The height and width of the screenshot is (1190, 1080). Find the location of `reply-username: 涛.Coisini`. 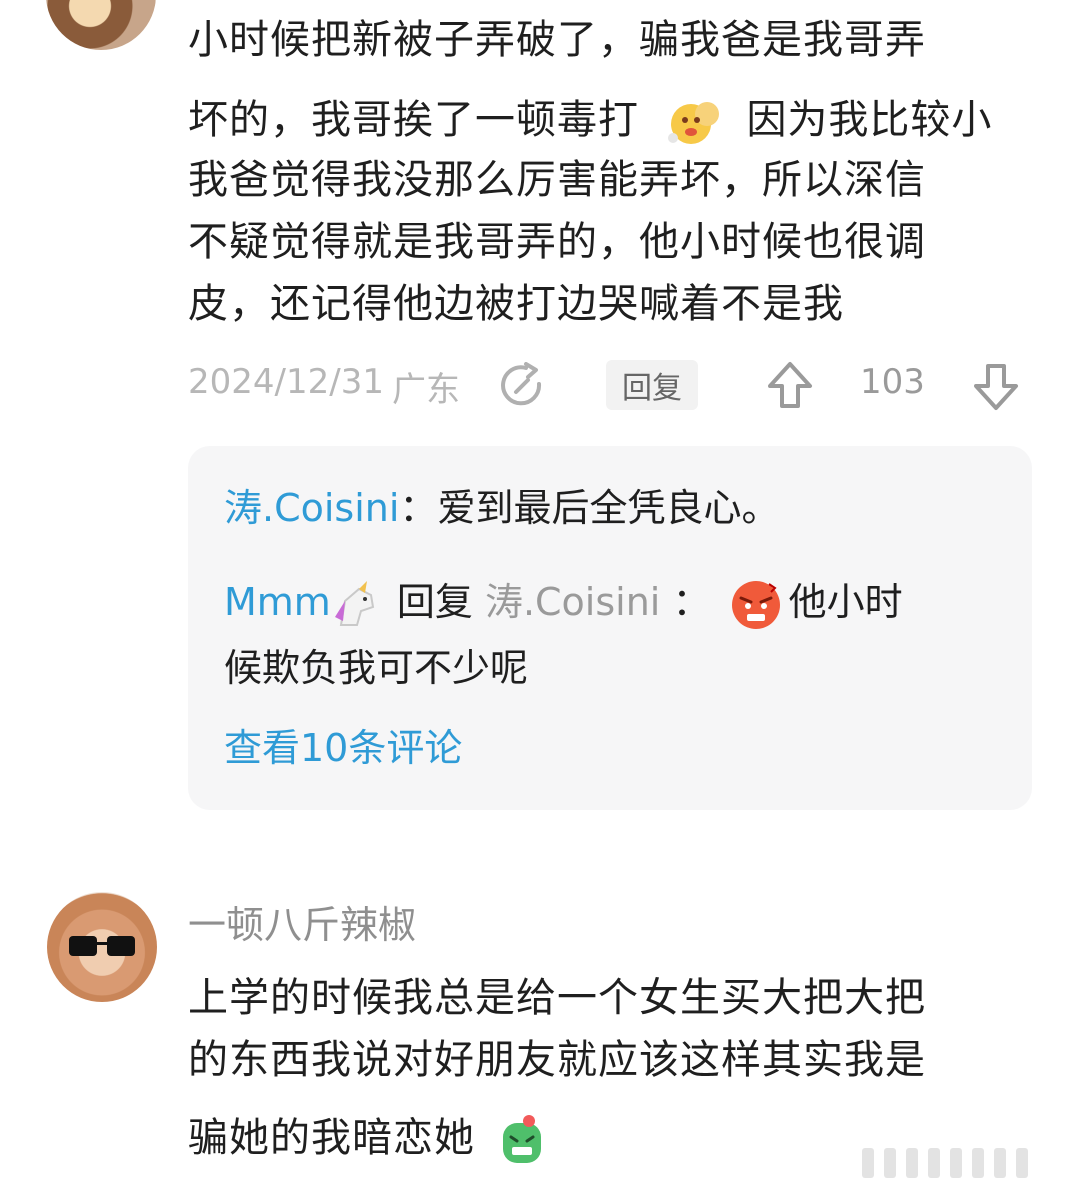

reply-username: 涛.Coisini is located at coordinates (311, 508).